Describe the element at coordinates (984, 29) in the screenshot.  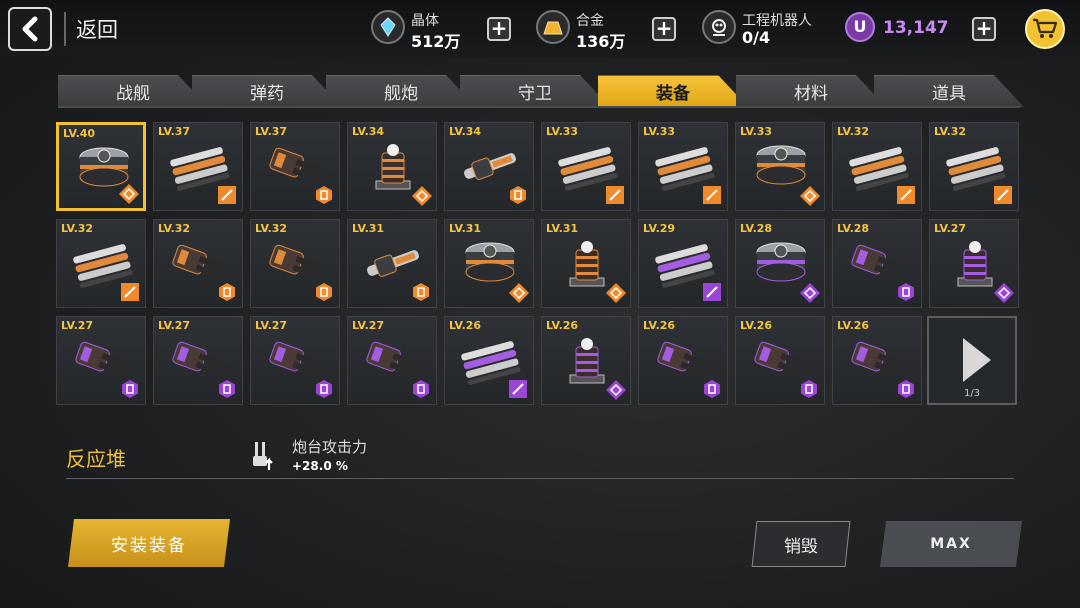
I see `add-currency-button: +` at that location.